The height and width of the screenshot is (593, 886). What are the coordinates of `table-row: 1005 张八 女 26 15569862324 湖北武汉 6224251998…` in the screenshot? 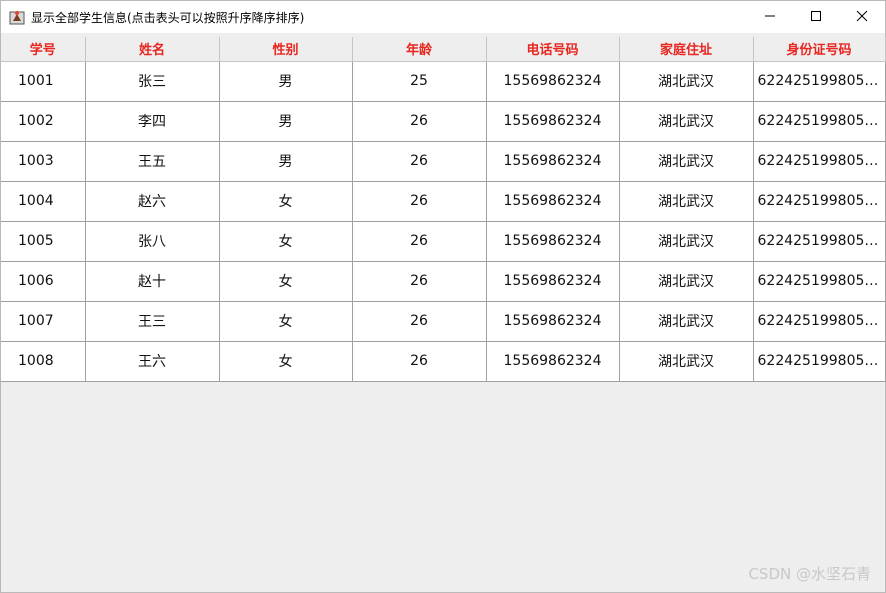 It's located at (443, 241).